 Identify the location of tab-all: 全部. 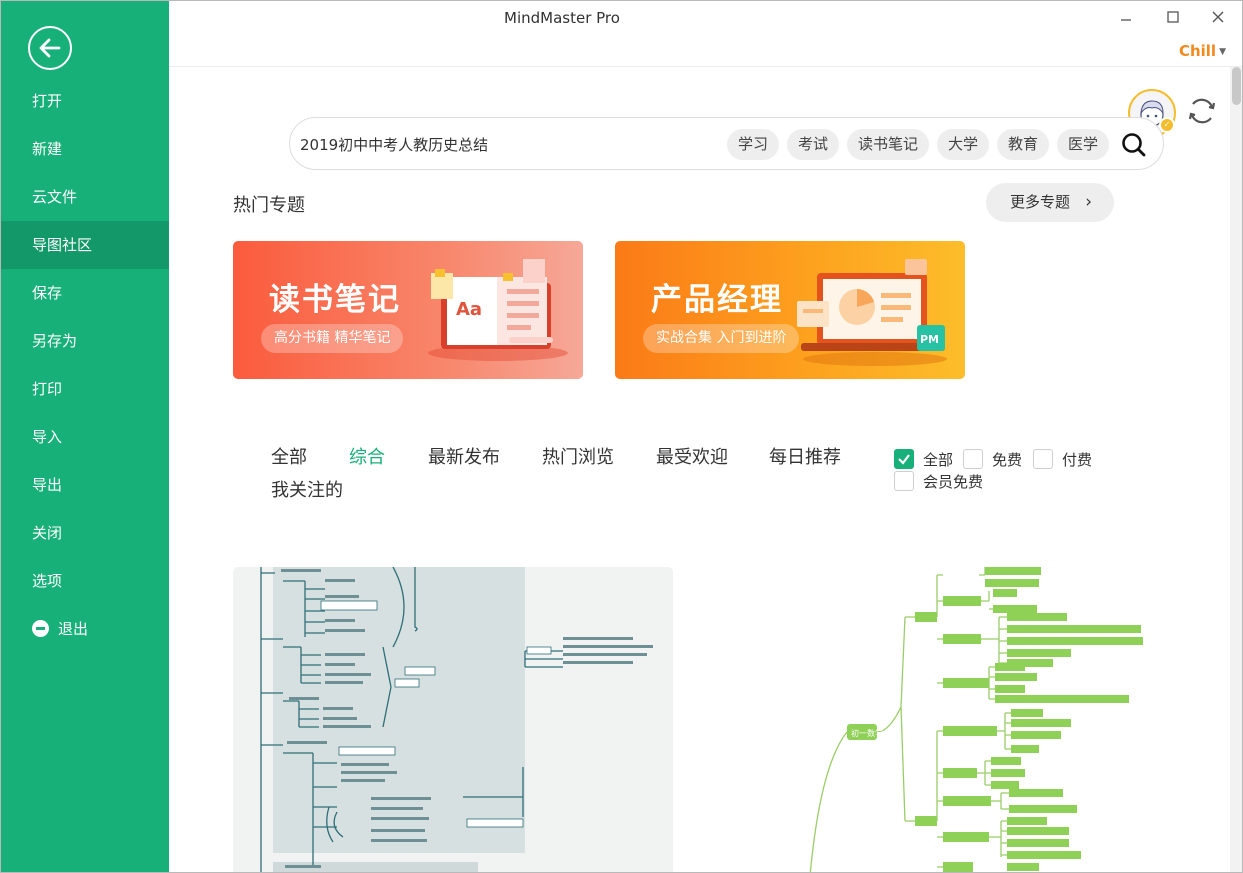
(289, 456).